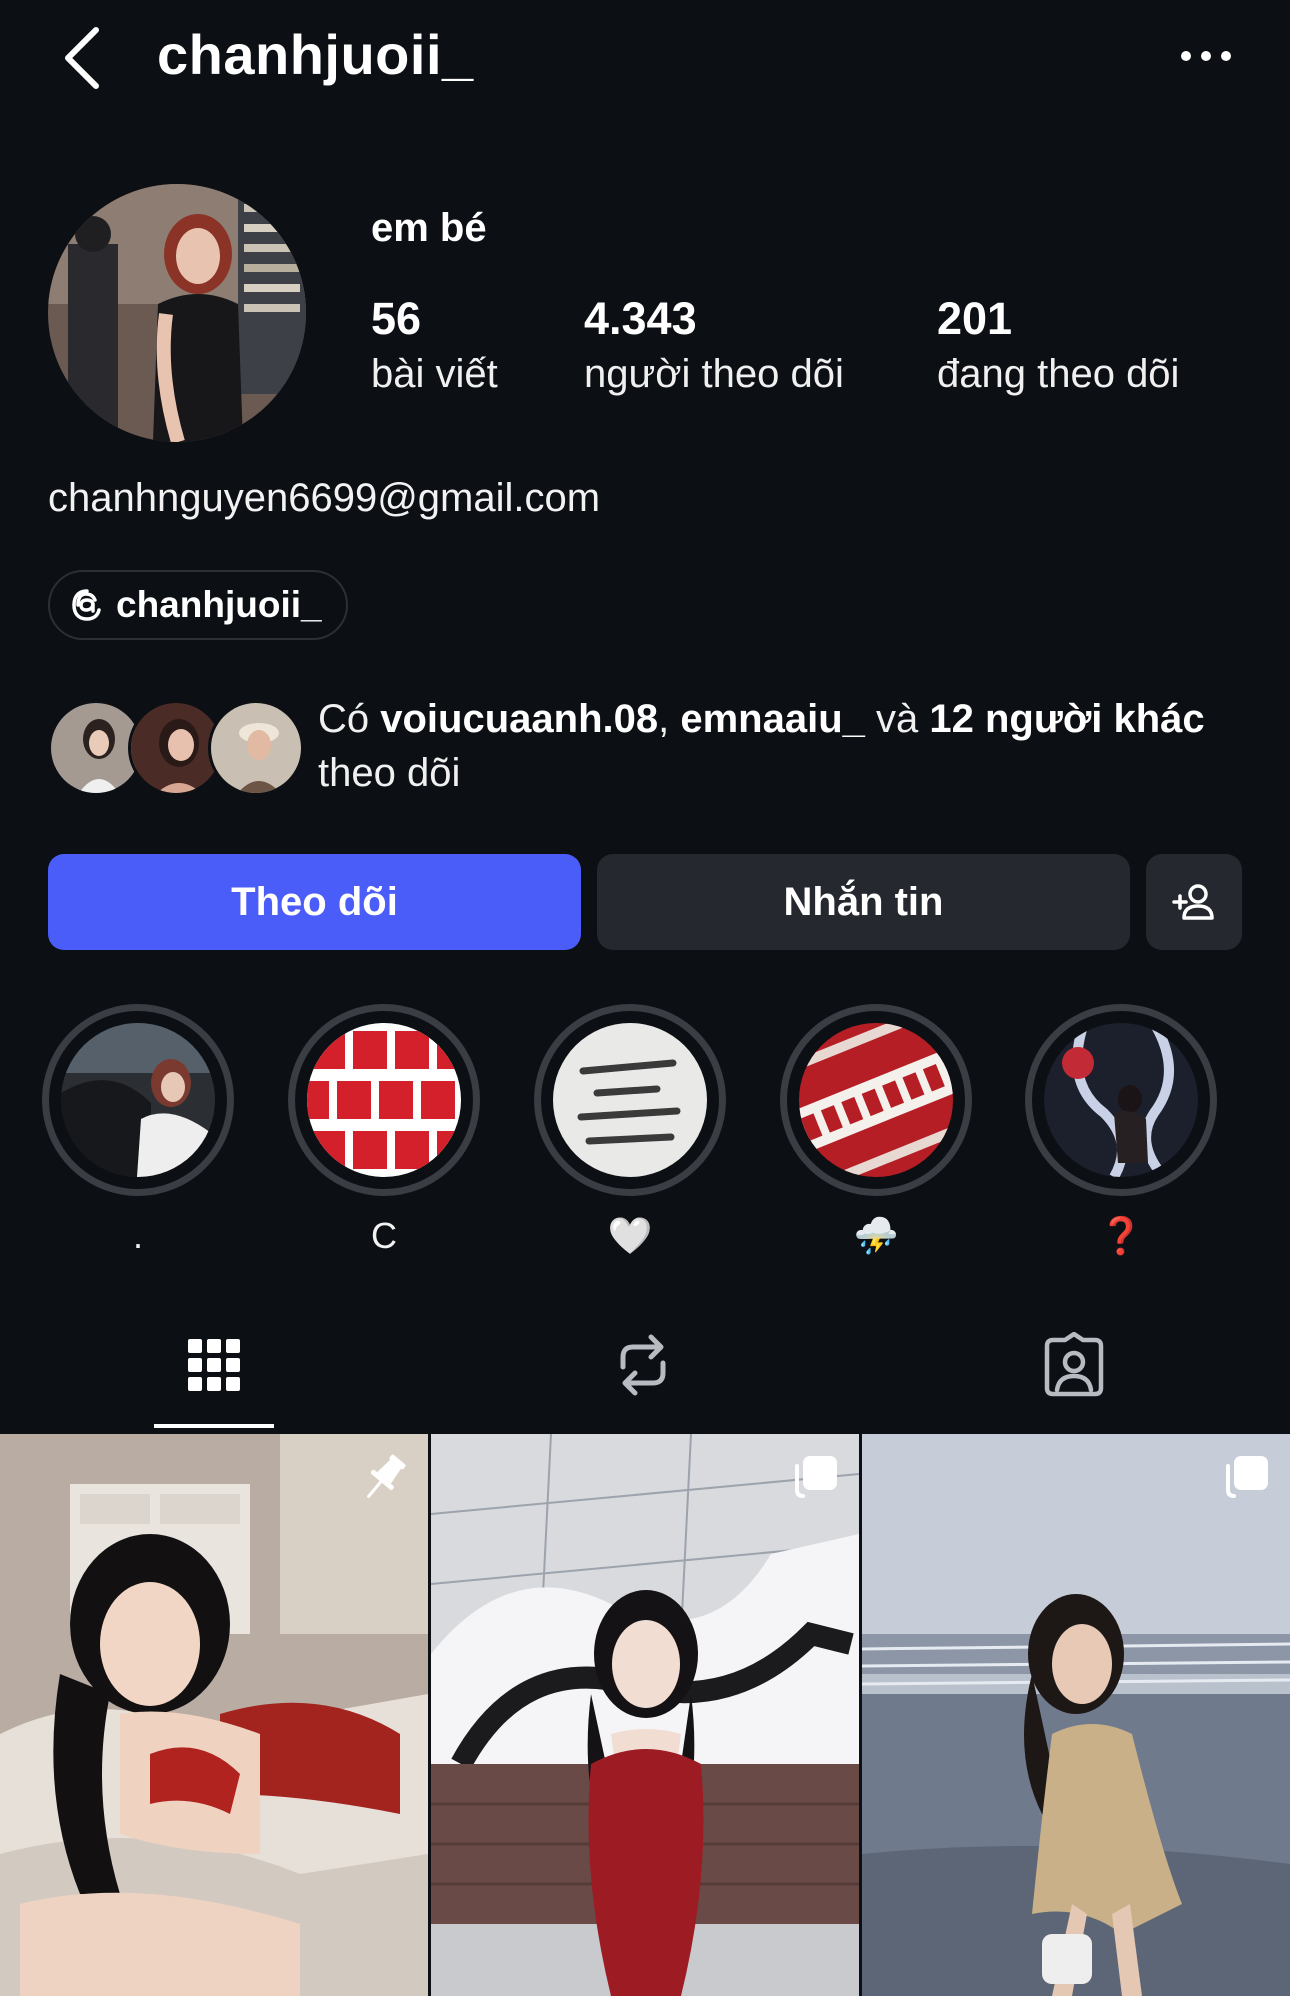  I want to click on story-highlight: 🤍, so click(630, 1132).